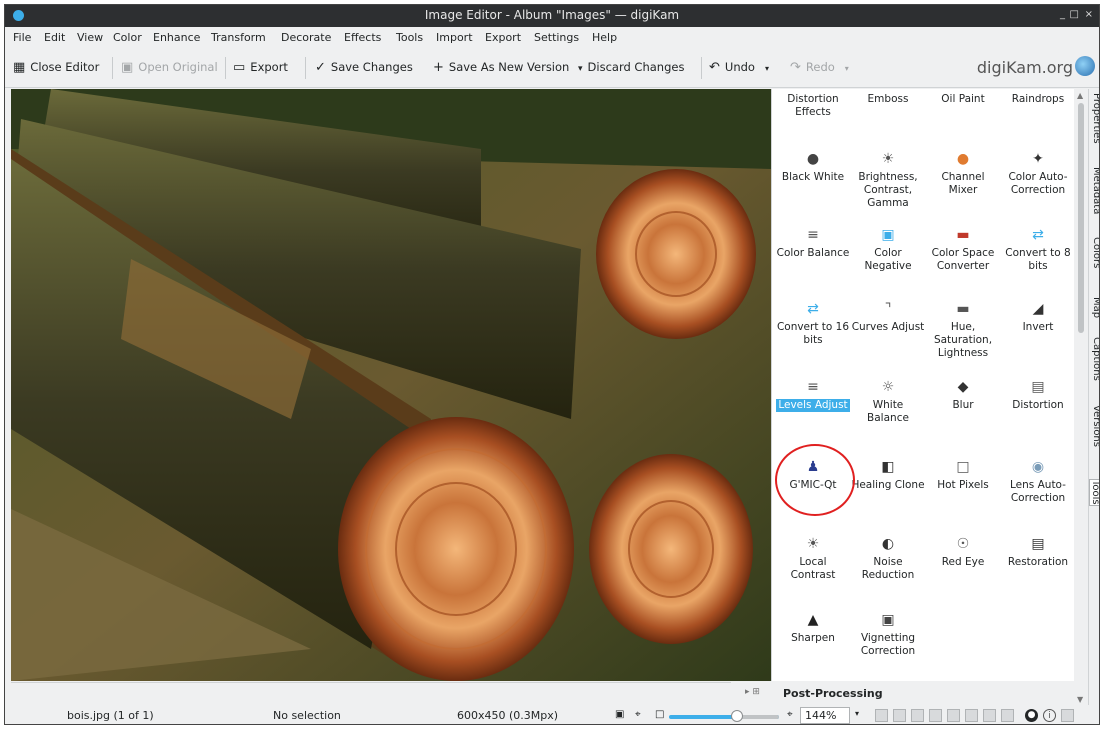 Image resolution: width=1104 pixels, height=729 pixels. Describe the element at coordinates (260, 67) in the screenshot. I see `export-button: ▭ Export` at that location.